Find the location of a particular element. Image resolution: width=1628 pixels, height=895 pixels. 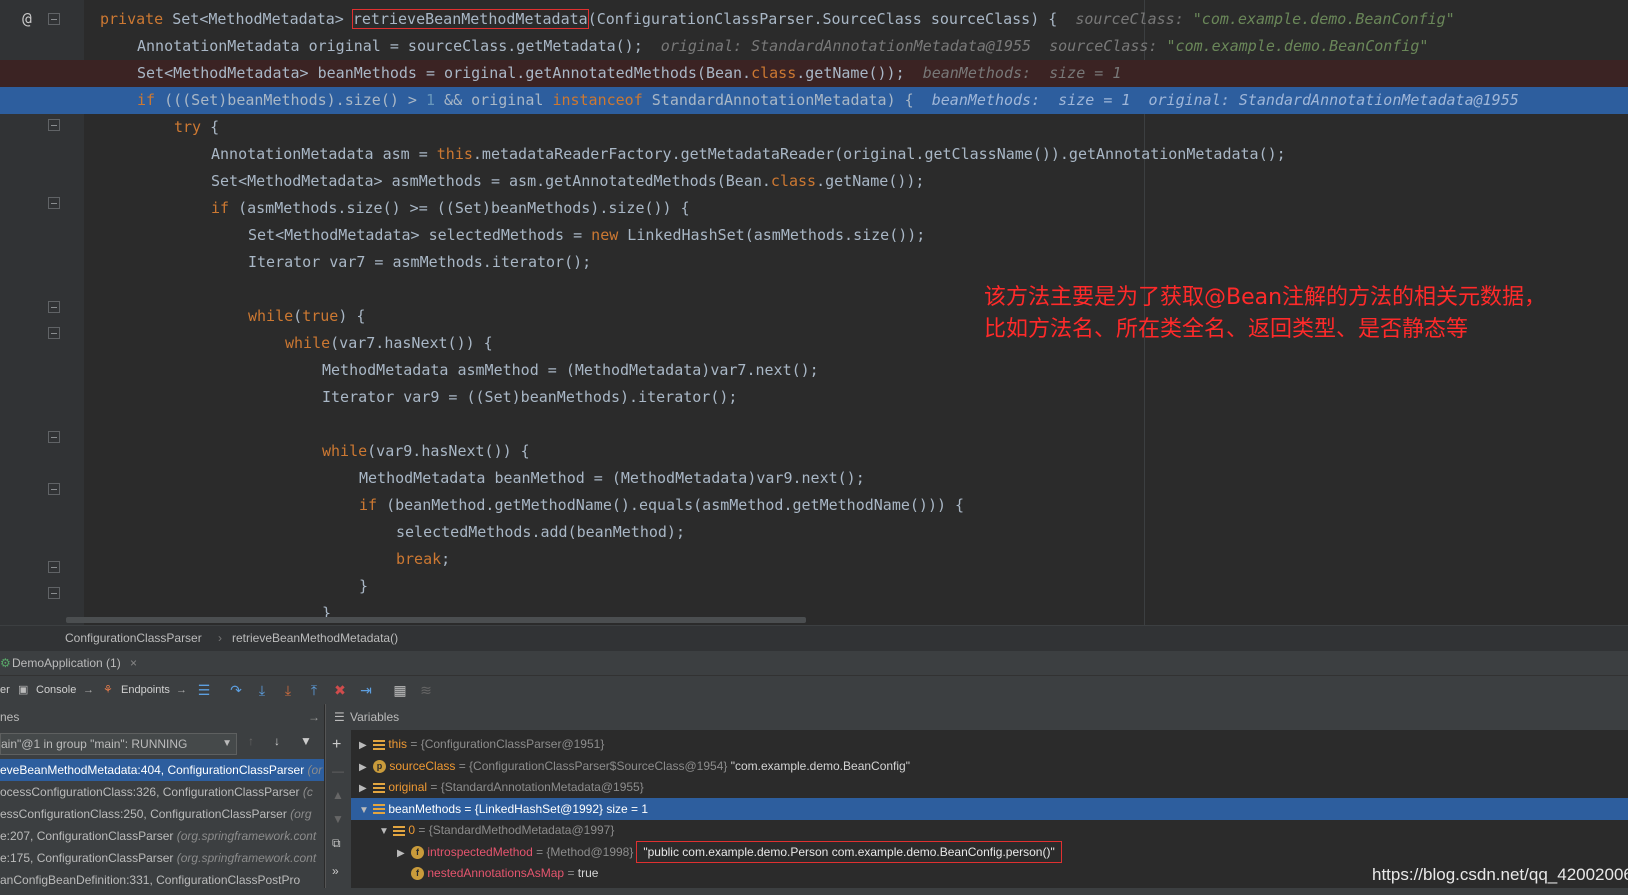

watermark: https://blog.csdn.net/qq_42002006 is located at coordinates (1500, 874).